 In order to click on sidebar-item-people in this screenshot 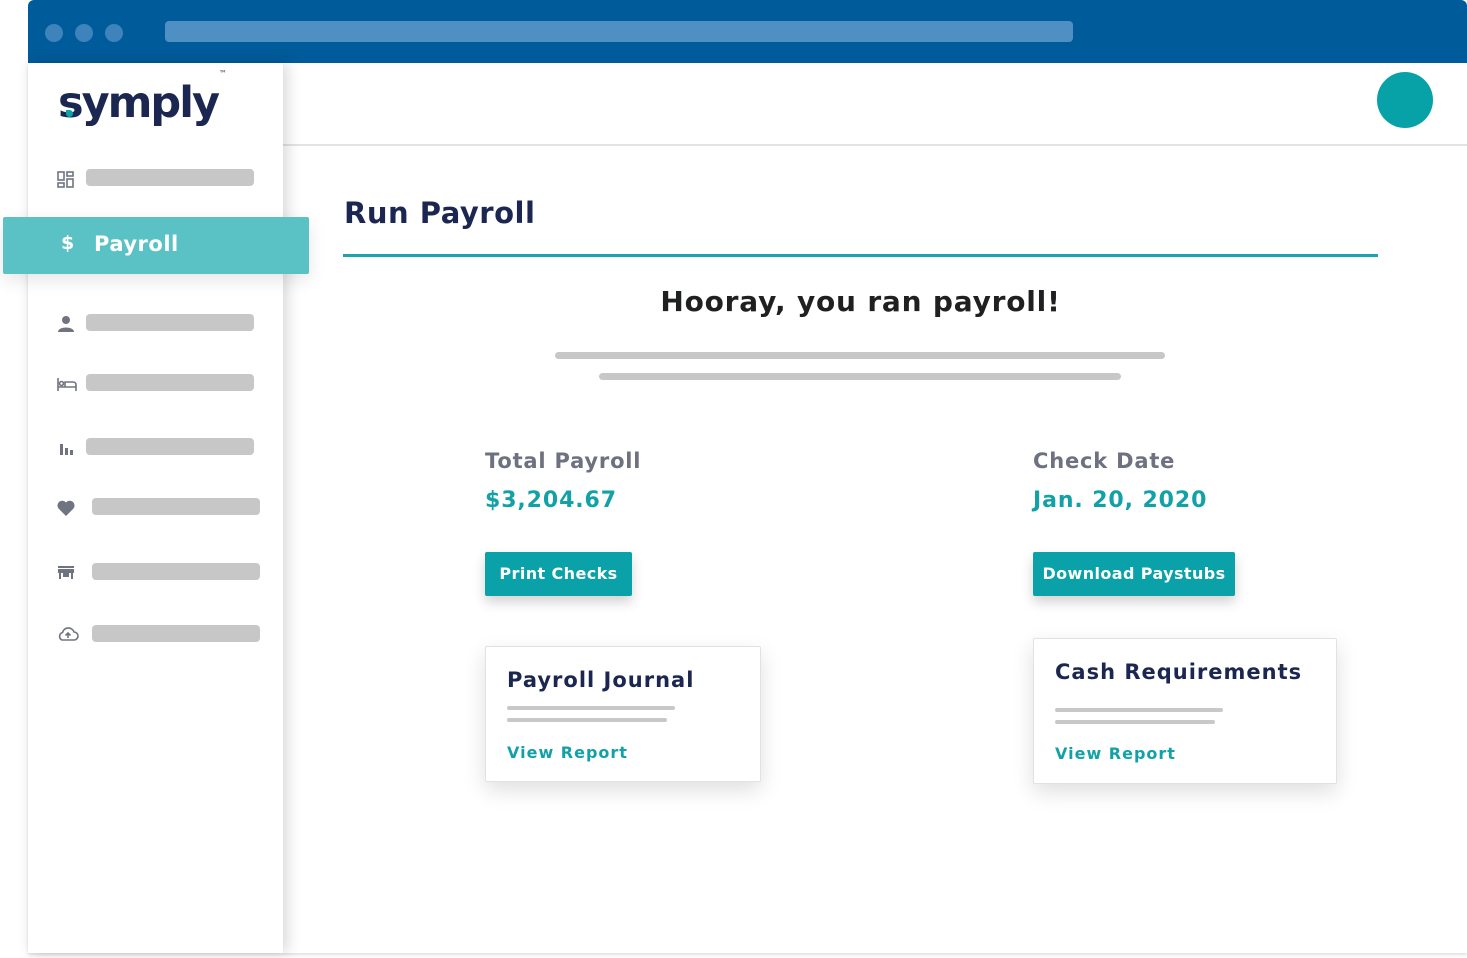, I will do `click(155, 324)`.